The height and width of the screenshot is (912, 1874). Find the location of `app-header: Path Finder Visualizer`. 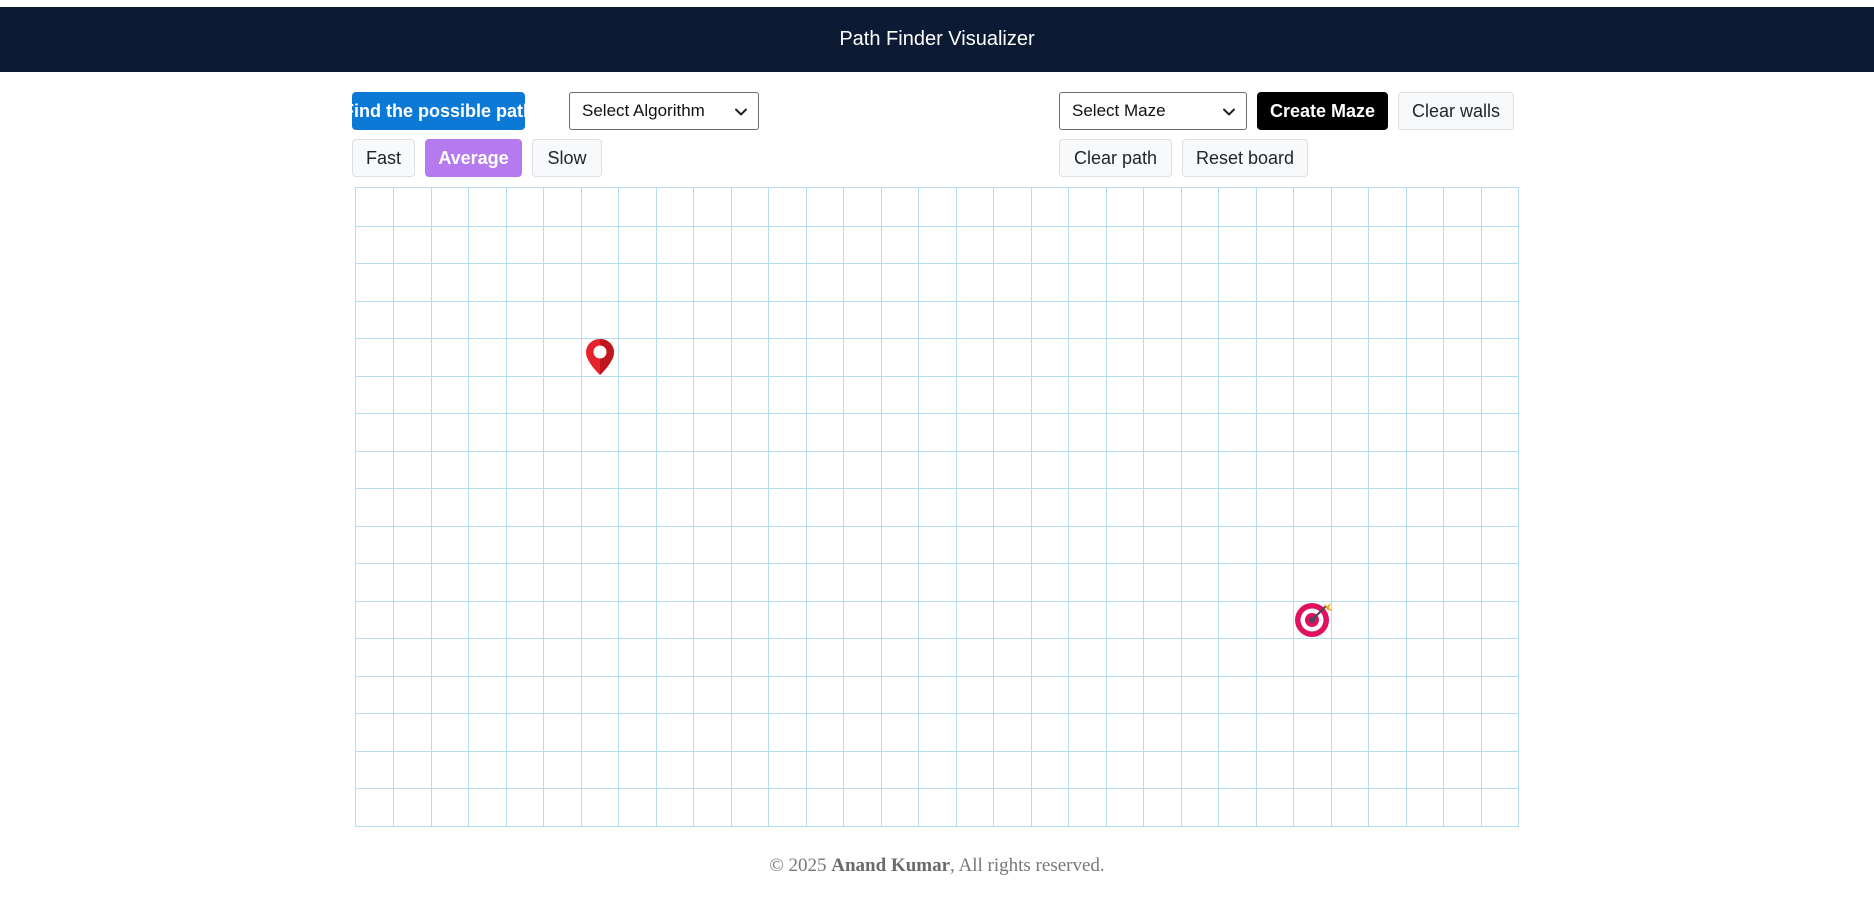

app-header: Path Finder Visualizer is located at coordinates (937, 39).